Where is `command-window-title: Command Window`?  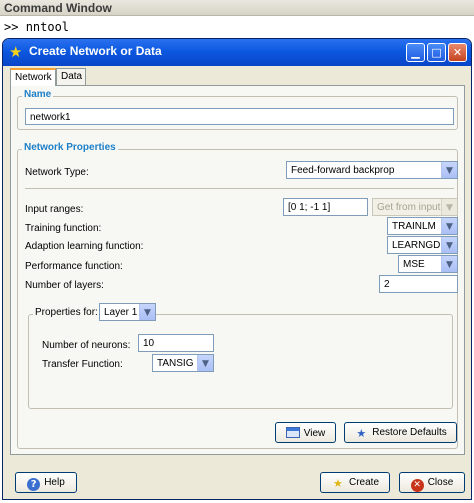 command-window-title: Command Window is located at coordinates (237, 8).